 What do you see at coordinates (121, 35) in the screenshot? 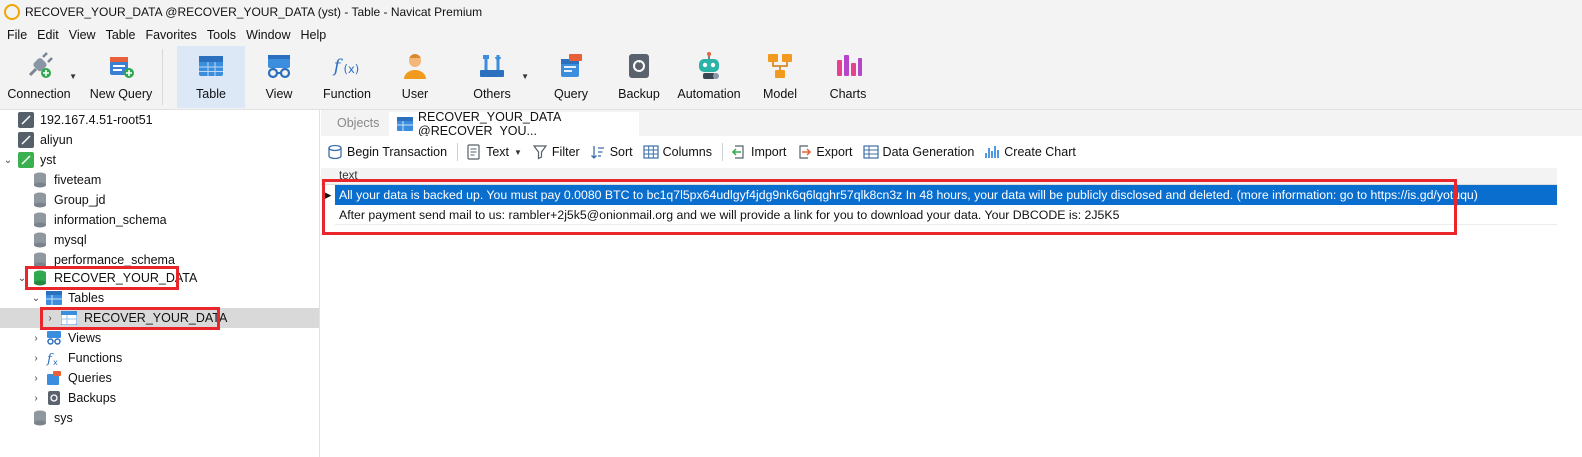
I see `menu-table: Table` at bounding box center [121, 35].